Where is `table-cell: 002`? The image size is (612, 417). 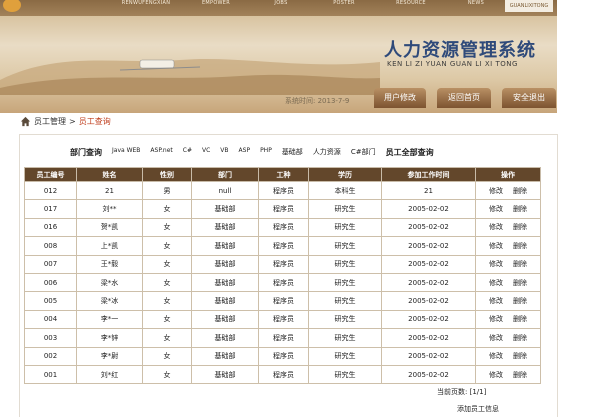 table-cell: 002 is located at coordinates (50, 356).